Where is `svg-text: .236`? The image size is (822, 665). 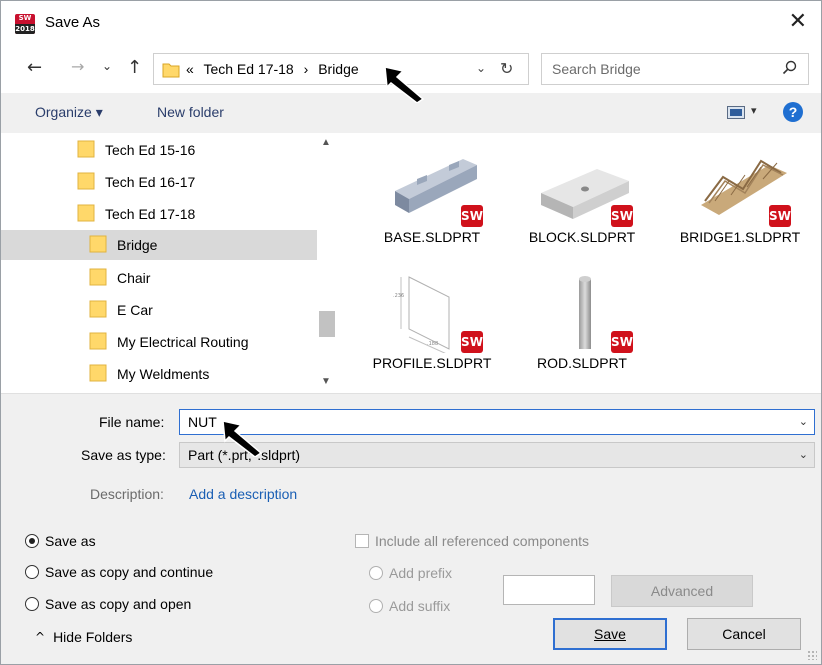 svg-text: .236 is located at coordinates (398, 296).